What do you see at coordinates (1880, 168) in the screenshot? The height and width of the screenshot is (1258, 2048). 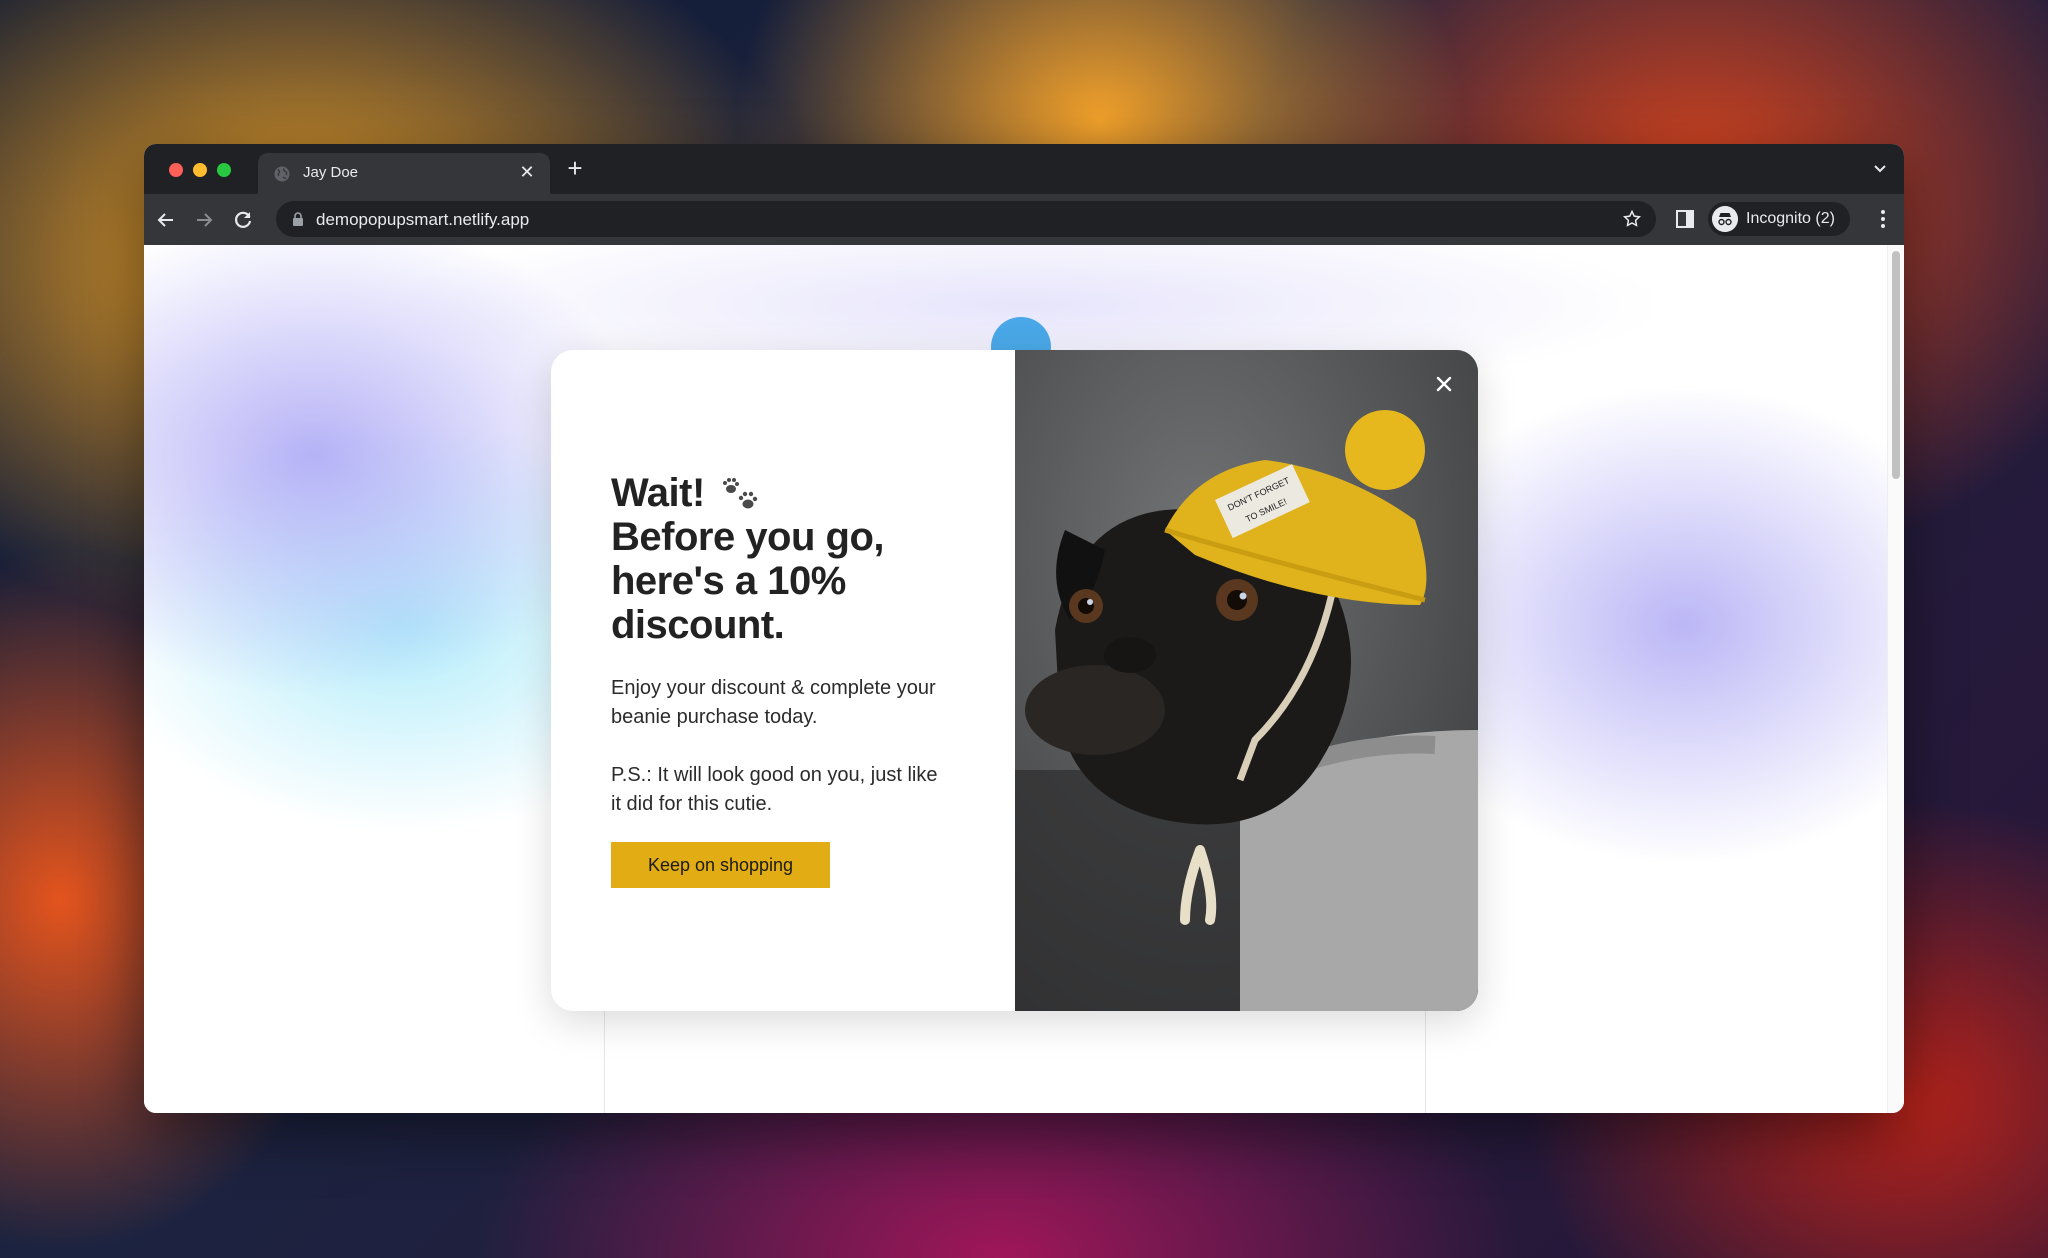 I see `chevron-down-icon` at bounding box center [1880, 168].